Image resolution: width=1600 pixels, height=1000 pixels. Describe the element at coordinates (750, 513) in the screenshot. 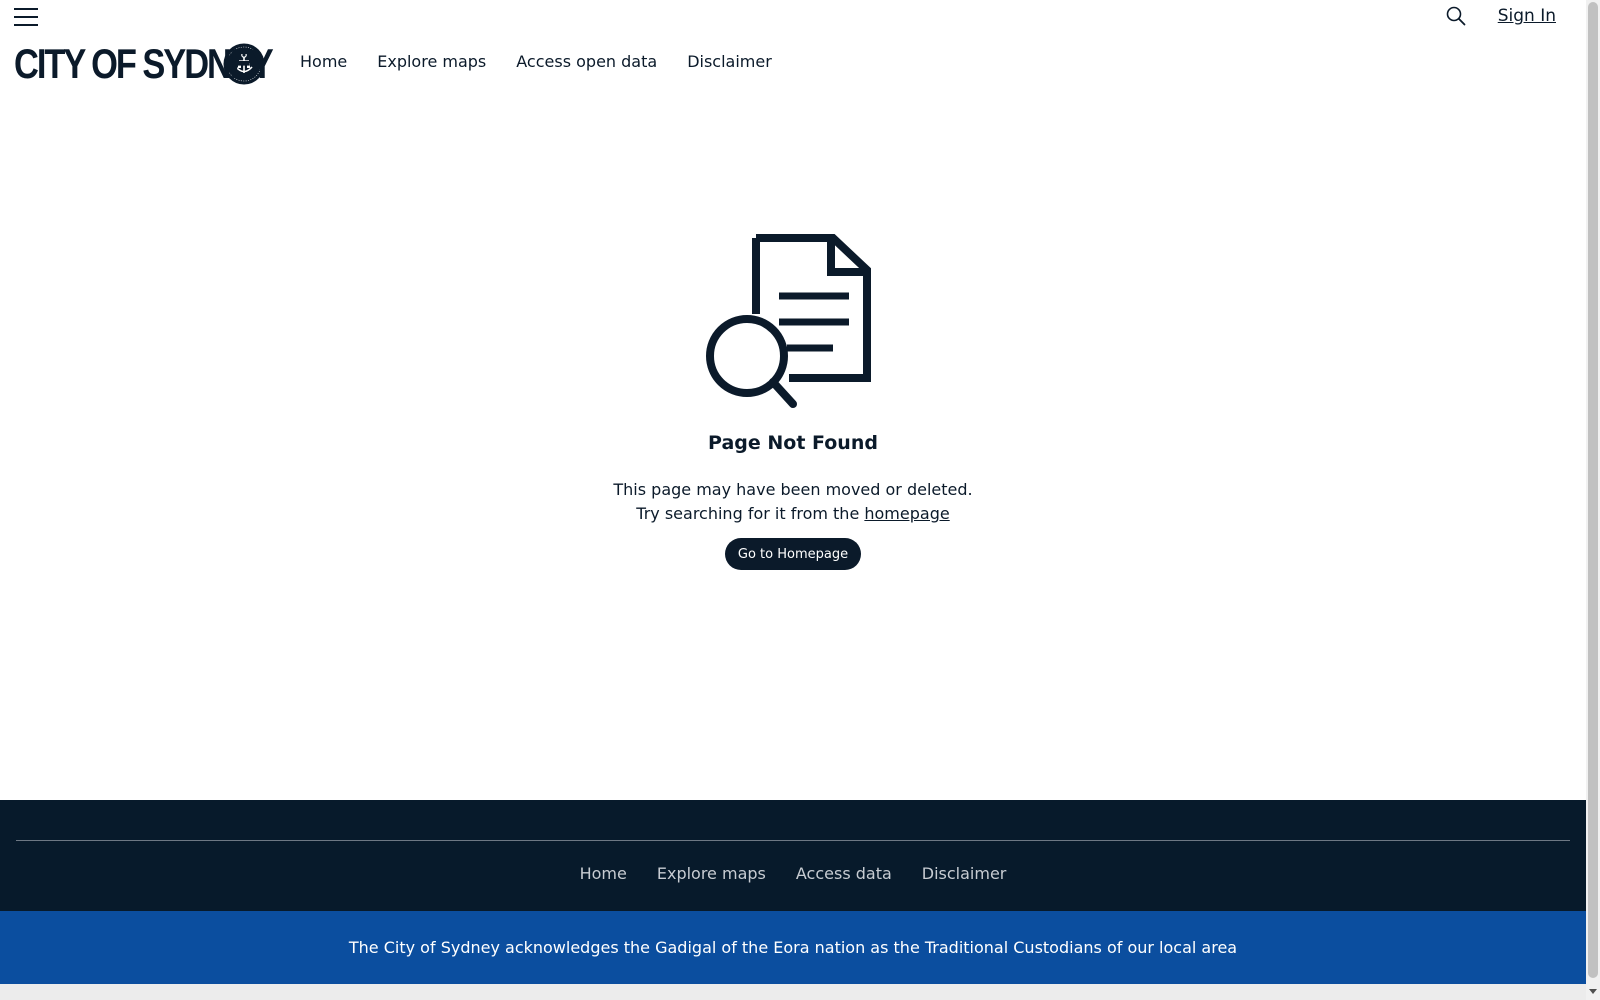

I see `search-suggestion-text: Try searching for it from the` at that location.